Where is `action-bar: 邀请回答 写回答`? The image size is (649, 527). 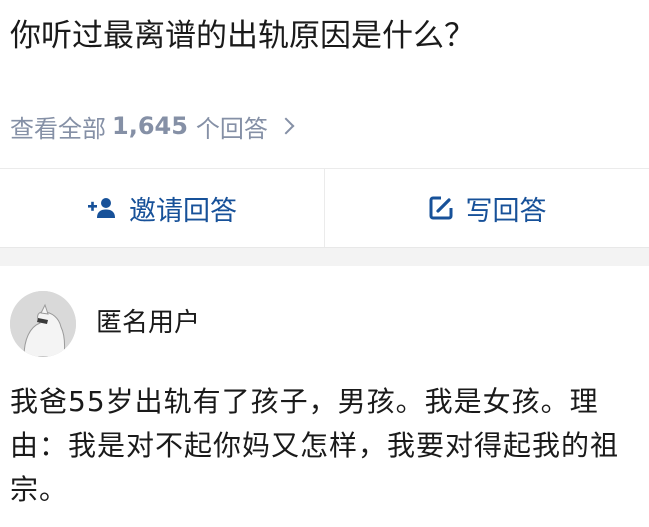
action-bar: 邀请回答 写回答 is located at coordinates (324, 208).